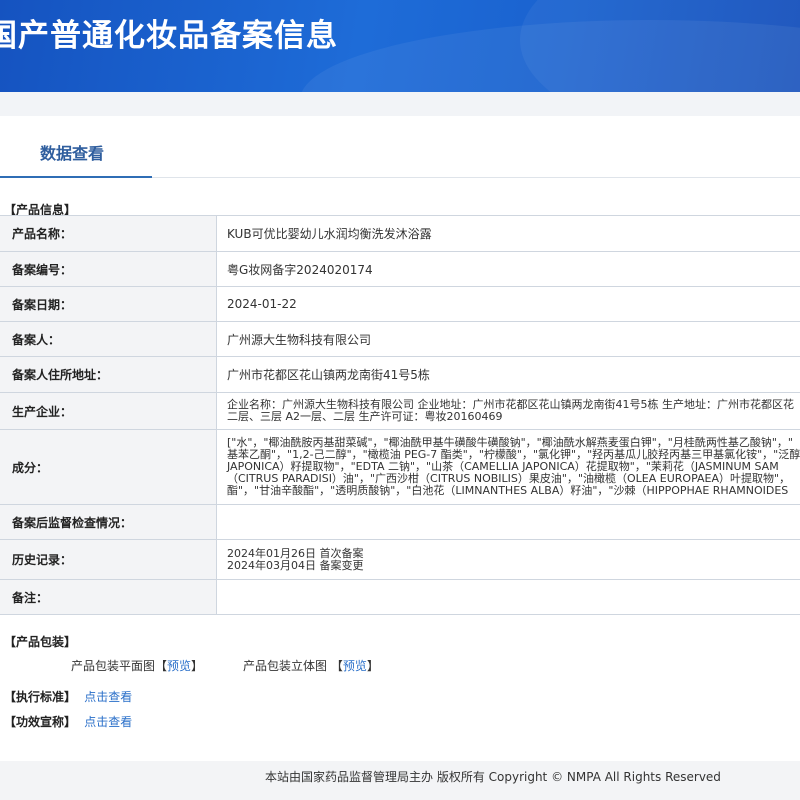 The image size is (800, 800). I want to click on packaging-solid-item: 产品包装立体图 【预览】, so click(311, 666).